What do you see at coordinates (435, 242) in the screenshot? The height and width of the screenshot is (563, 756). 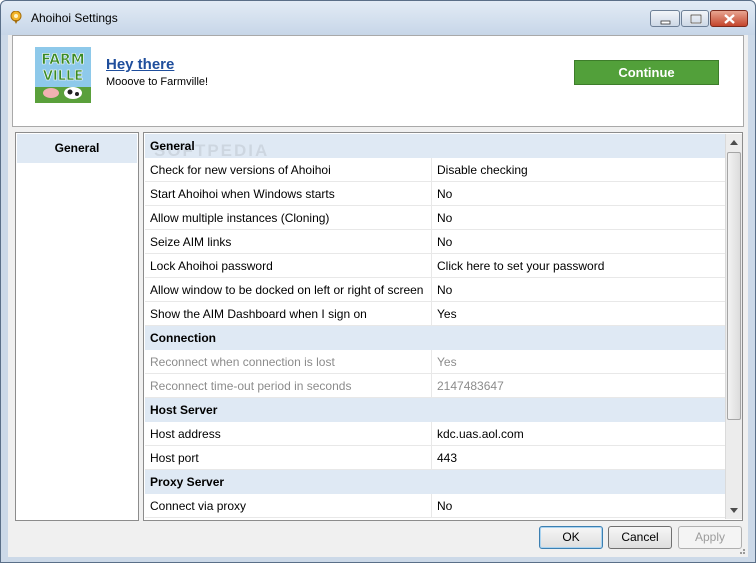 I see `settings-row: Seize AIM links No` at bounding box center [435, 242].